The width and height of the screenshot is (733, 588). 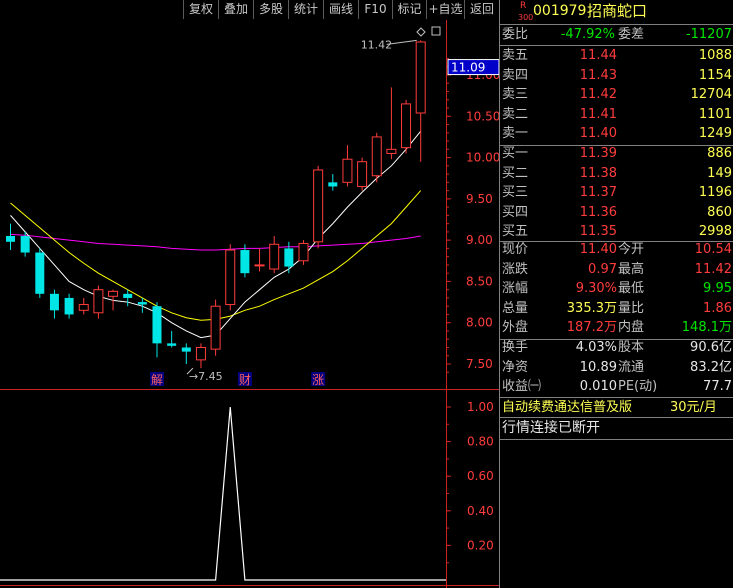 I want to click on chart-toolbar: 复权 叠加 多股 统计 画线 F10 标记 +自选 返回, so click(x=249, y=10).